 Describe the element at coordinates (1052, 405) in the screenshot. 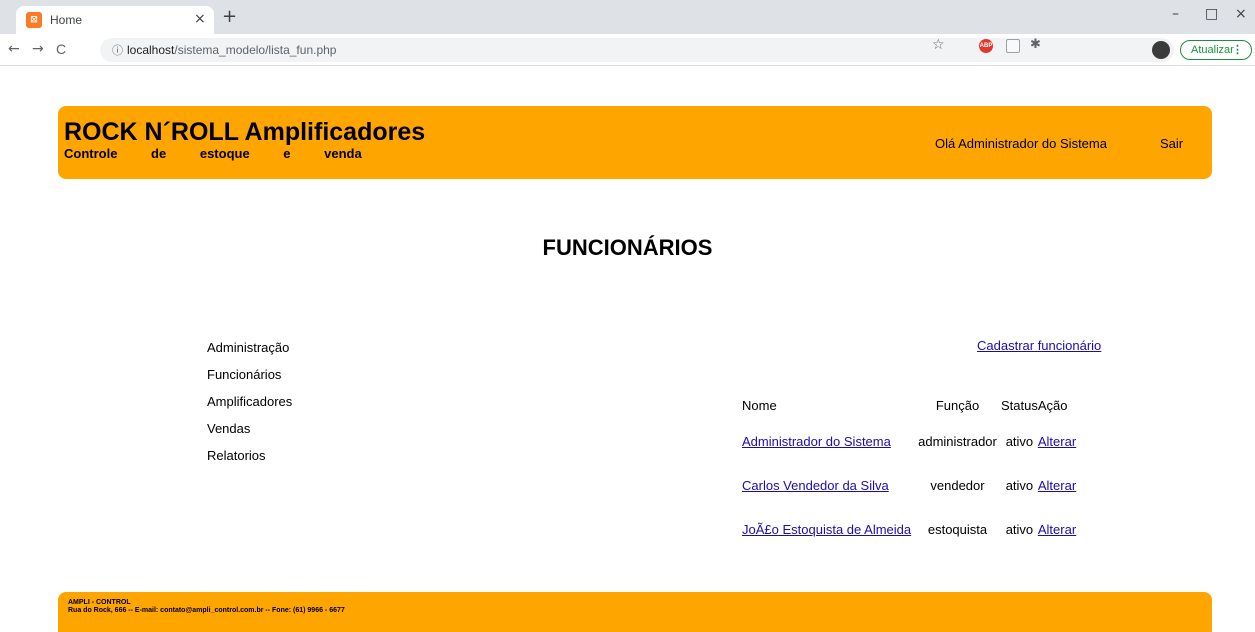

I see `header-action: Ação` at that location.